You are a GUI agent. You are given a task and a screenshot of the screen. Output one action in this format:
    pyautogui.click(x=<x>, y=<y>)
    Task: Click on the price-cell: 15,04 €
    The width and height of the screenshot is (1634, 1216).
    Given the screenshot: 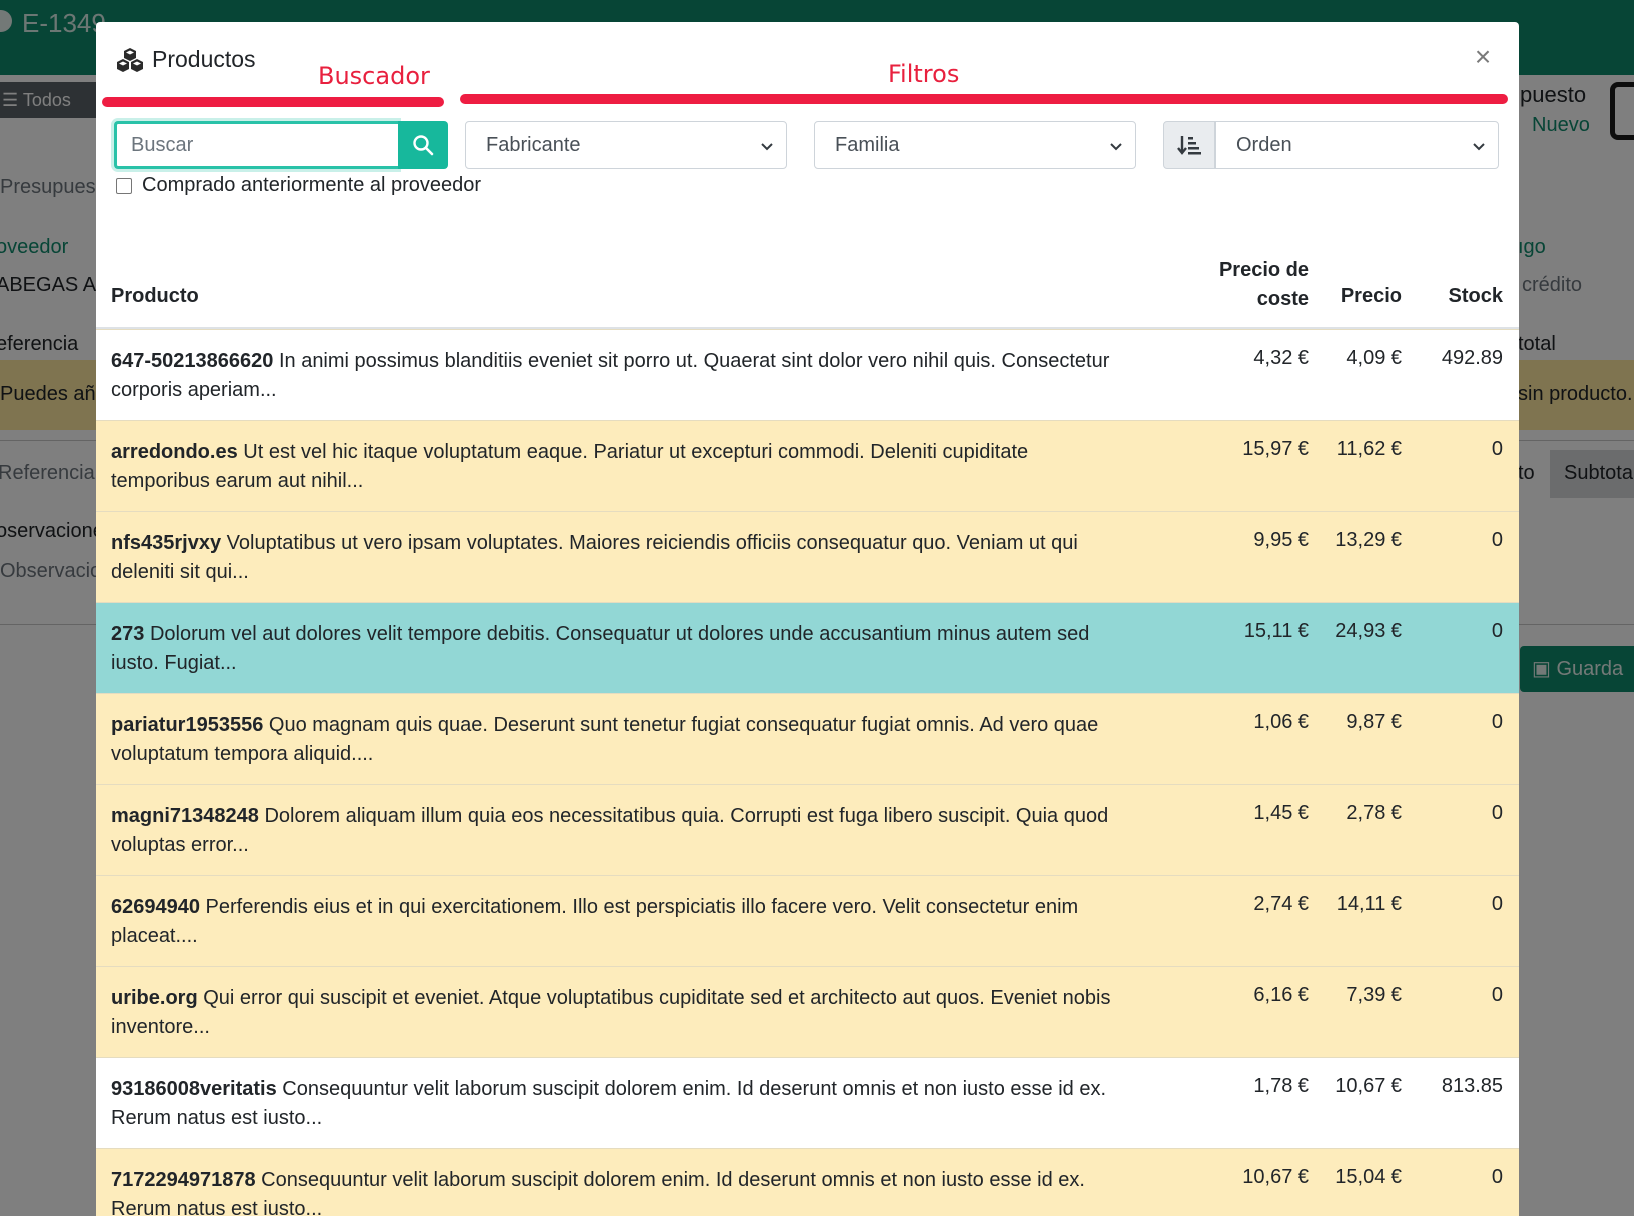 What is the action you would take?
    pyautogui.click(x=1368, y=1177)
    